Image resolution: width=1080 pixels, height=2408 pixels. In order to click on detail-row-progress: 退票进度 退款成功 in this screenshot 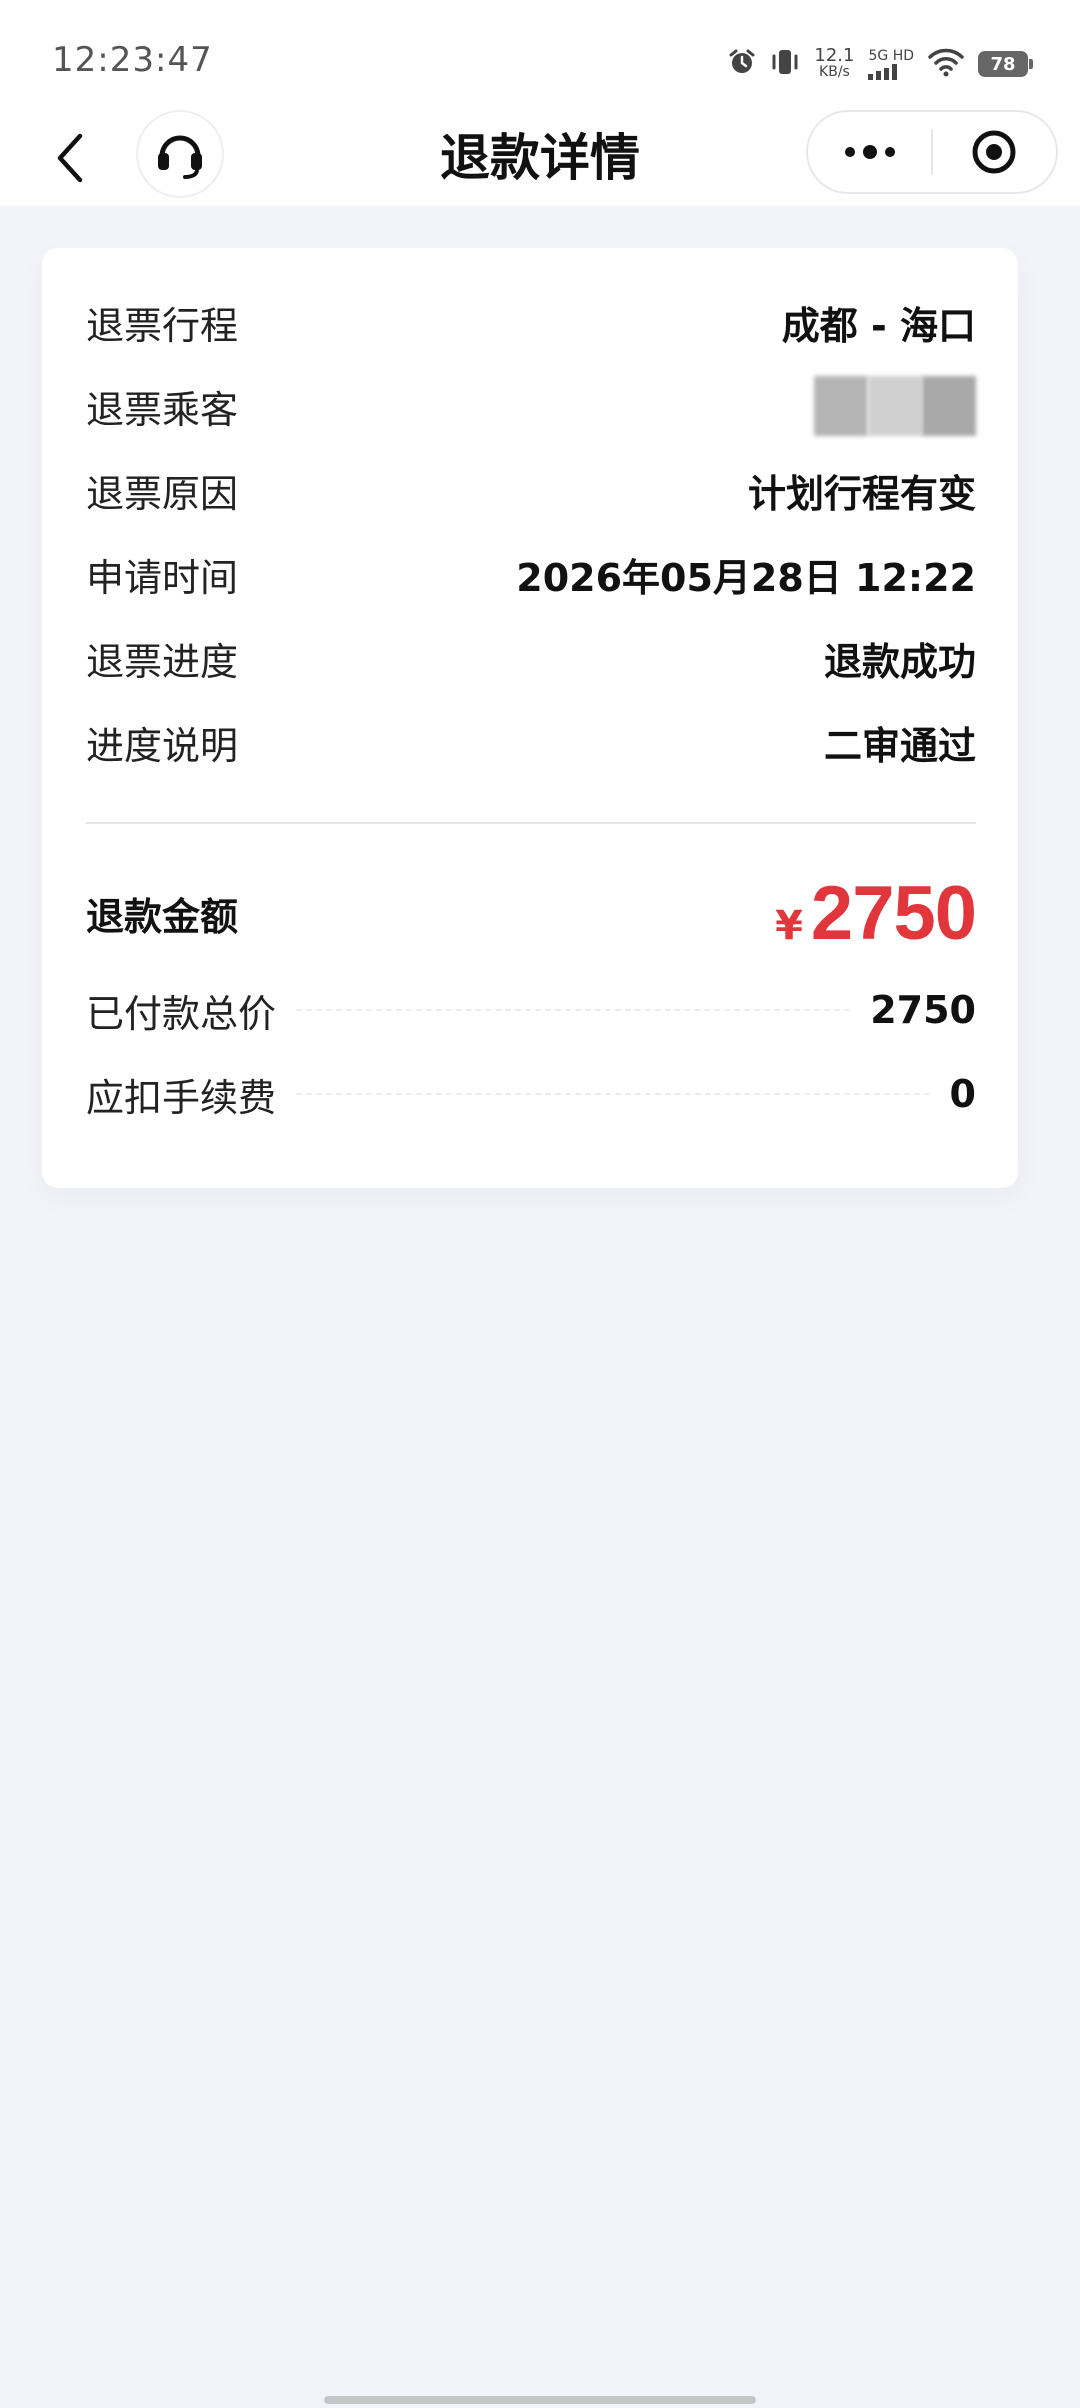, I will do `click(531, 658)`.